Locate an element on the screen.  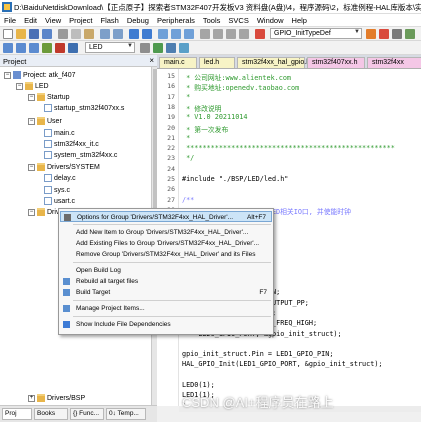
context-menu-item: Show Include File Dependencies is located at coordinates (166, 324).